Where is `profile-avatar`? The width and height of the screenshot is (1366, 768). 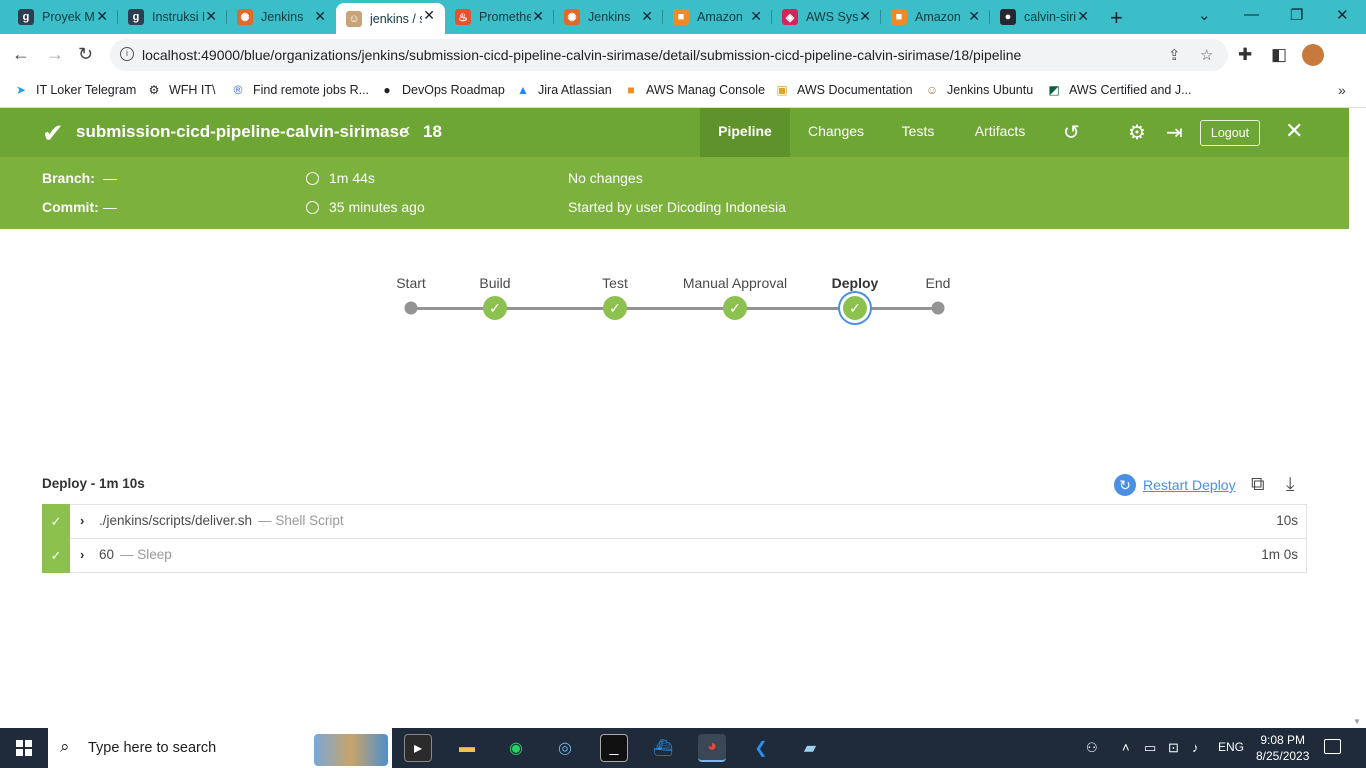
profile-avatar is located at coordinates (1313, 55).